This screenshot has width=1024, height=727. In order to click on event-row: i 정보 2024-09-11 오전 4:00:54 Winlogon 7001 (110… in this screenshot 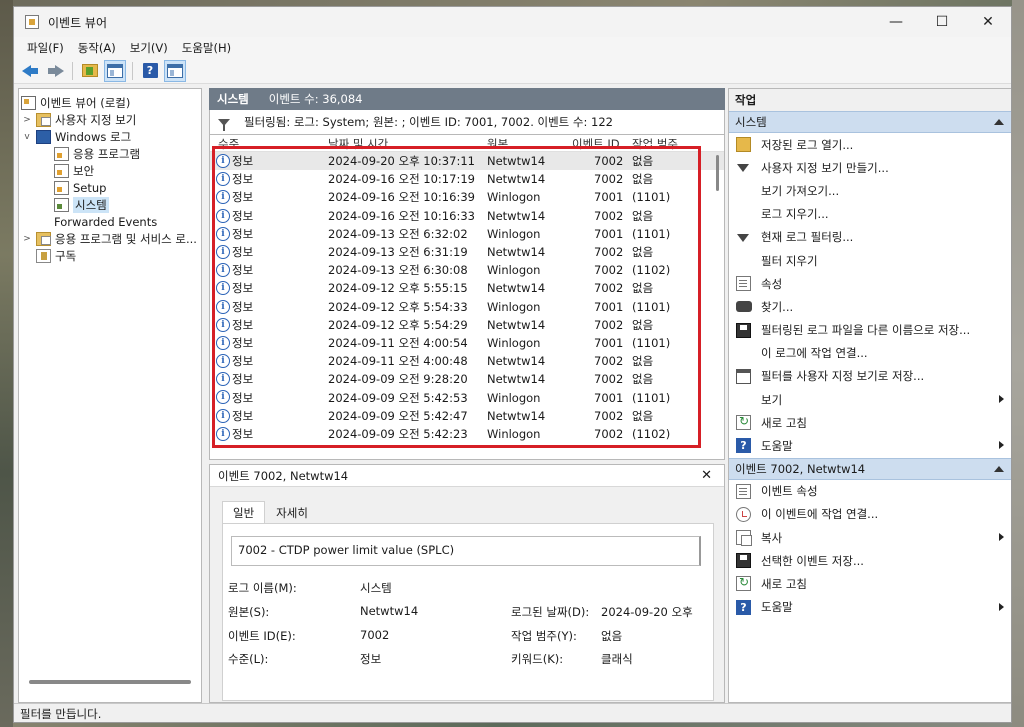, I will do `click(467, 343)`.